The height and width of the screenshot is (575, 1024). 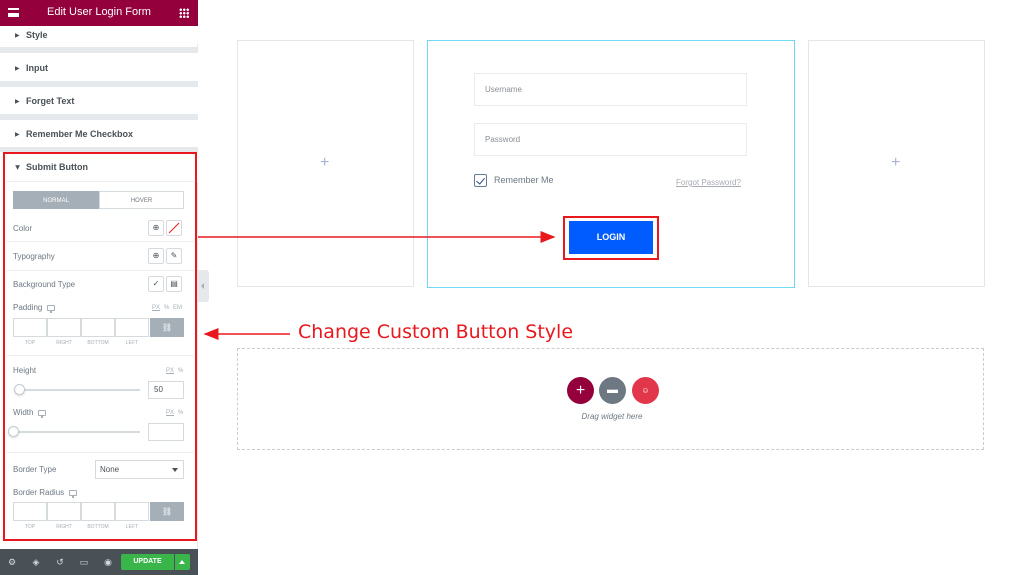 I want to click on annotation-text: Change Custom Button Style, so click(x=436, y=332).